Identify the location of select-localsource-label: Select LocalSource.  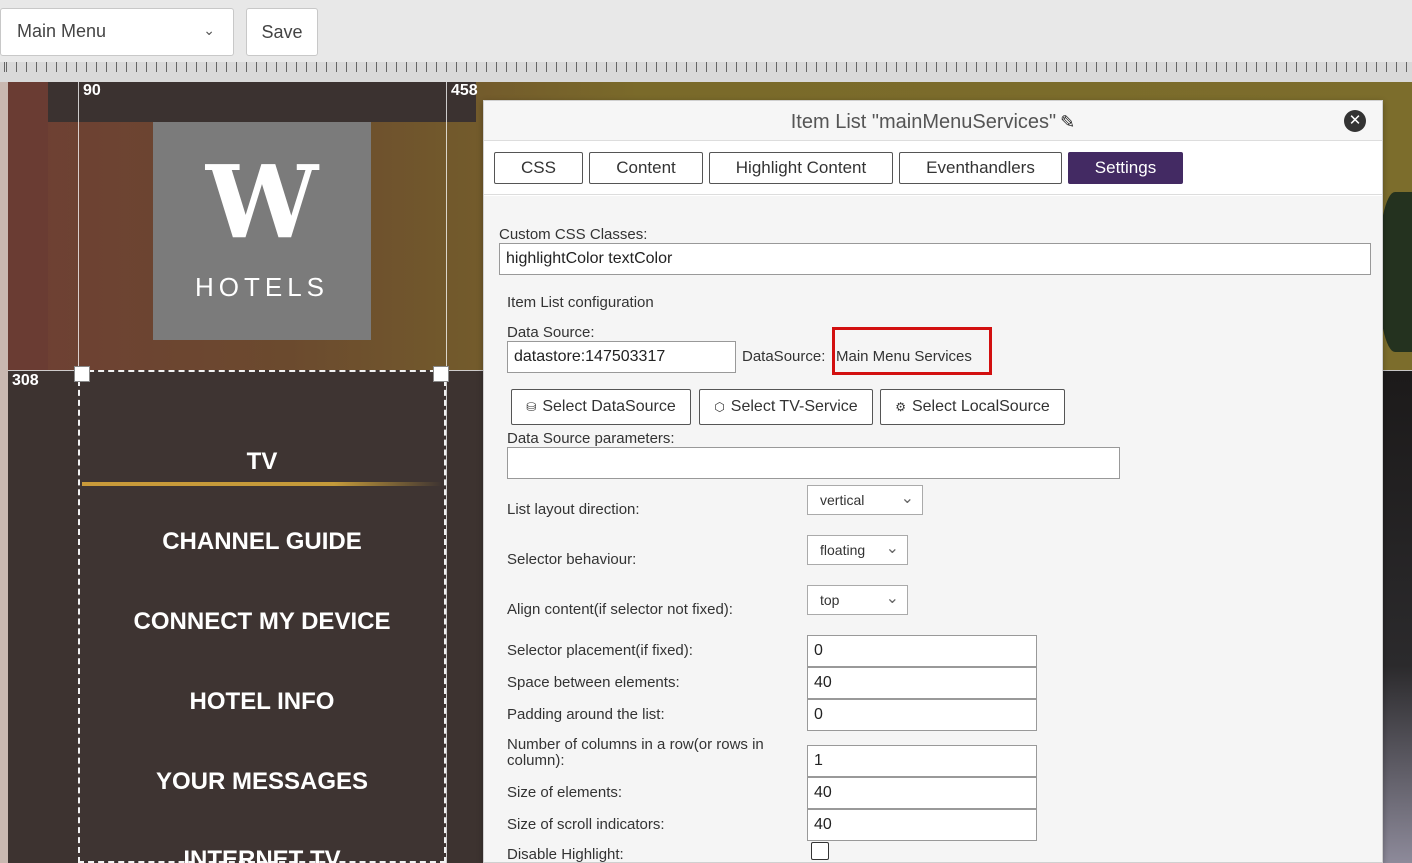
(980, 406).